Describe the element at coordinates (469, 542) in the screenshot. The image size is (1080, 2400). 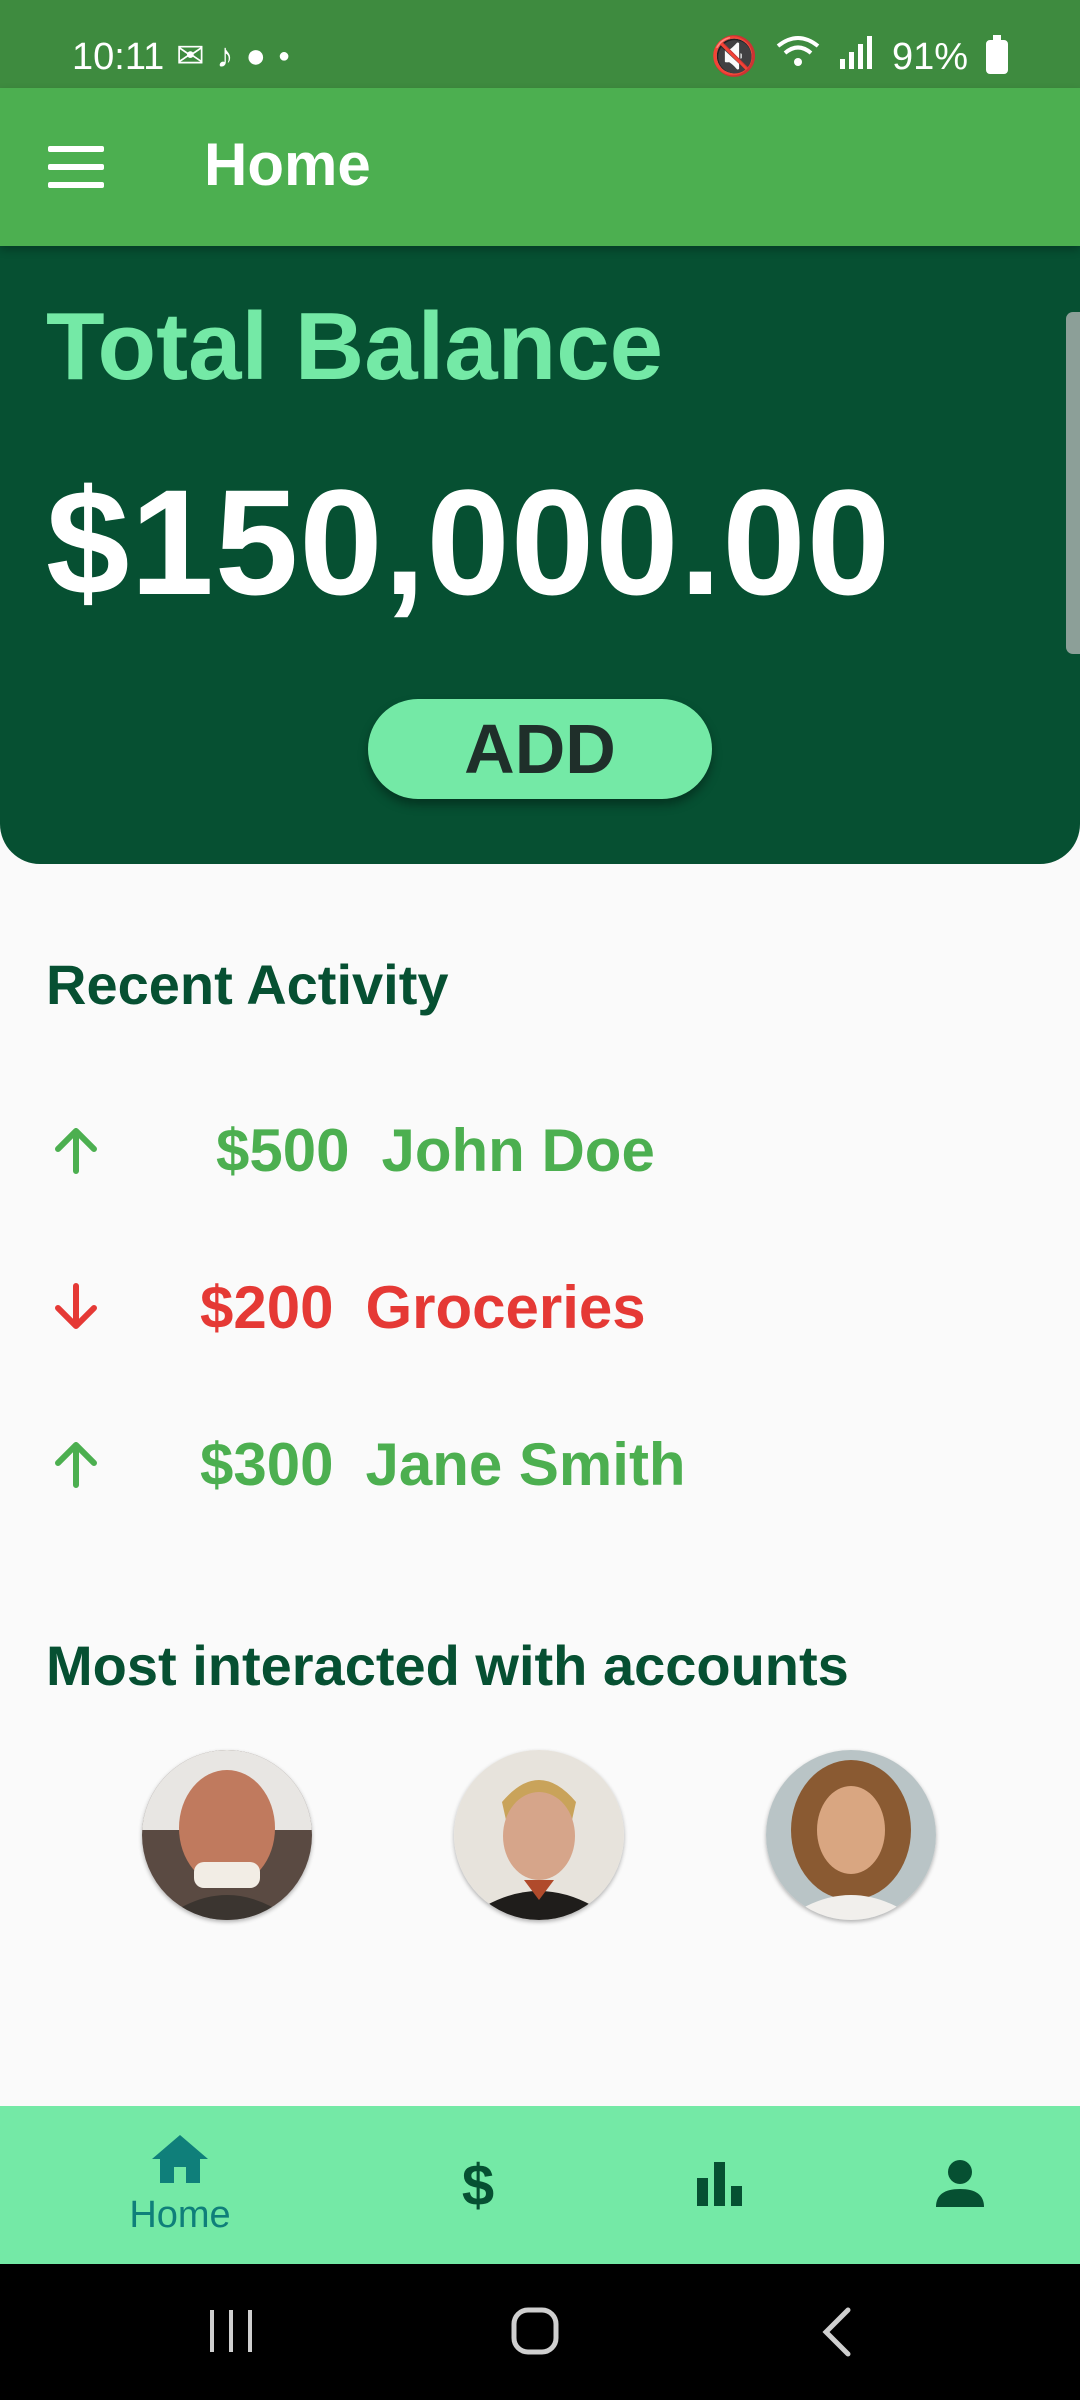
I see `balance-value: $150,000.00` at that location.